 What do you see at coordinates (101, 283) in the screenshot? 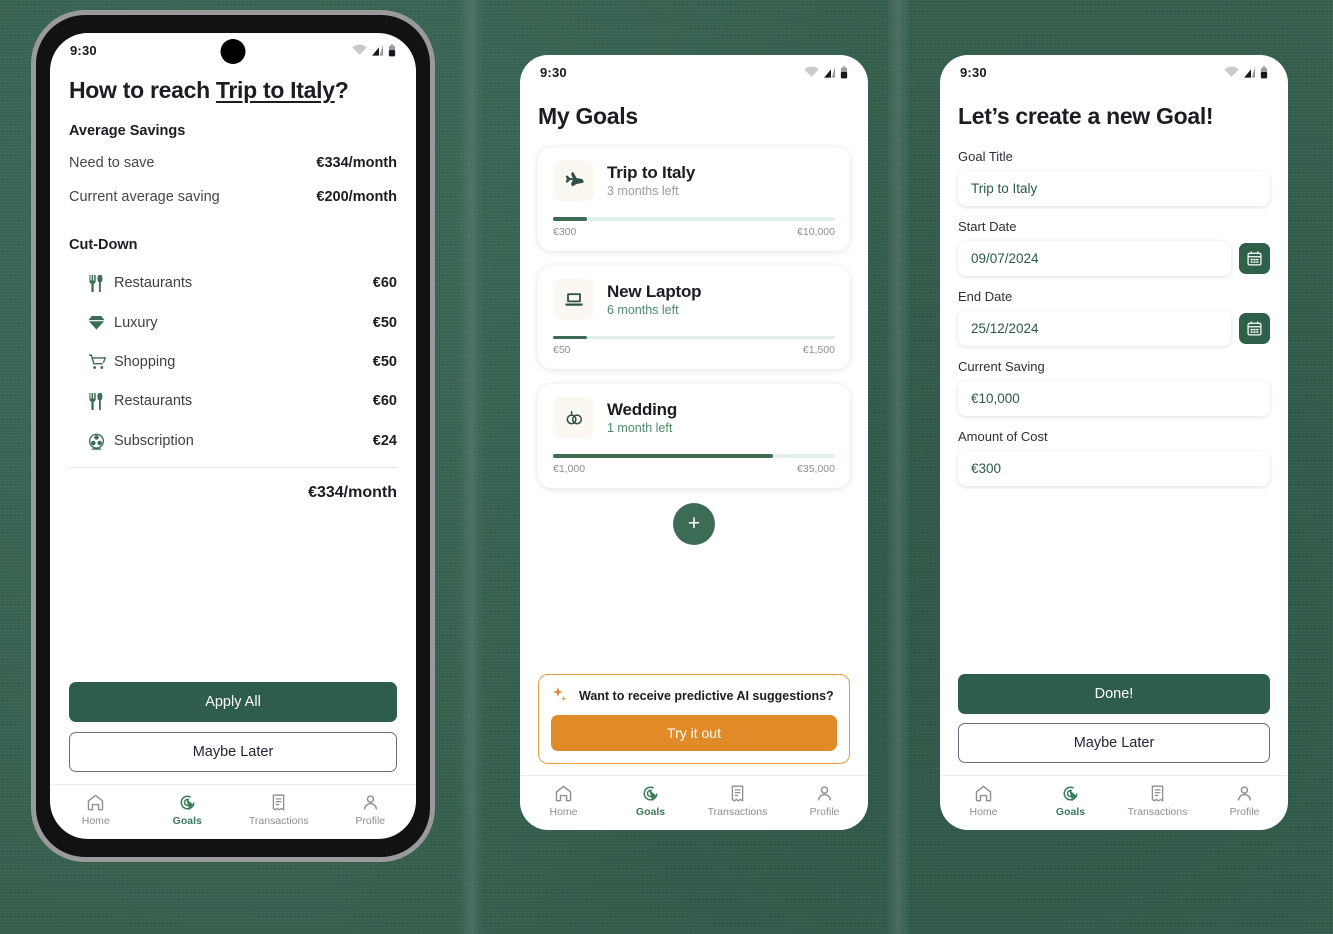
I see `restaurant-icon` at bounding box center [101, 283].